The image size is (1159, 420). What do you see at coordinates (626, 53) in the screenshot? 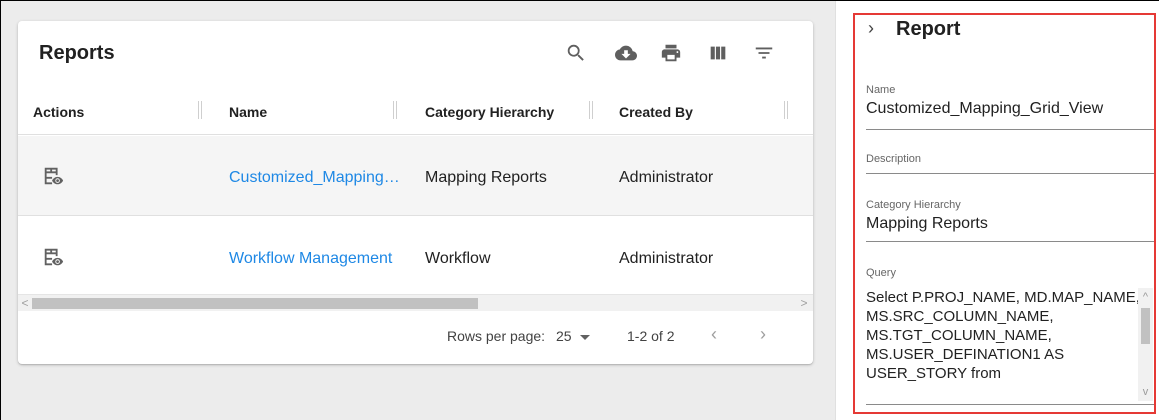
I see `cloud-download-icon` at bounding box center [626, 53].